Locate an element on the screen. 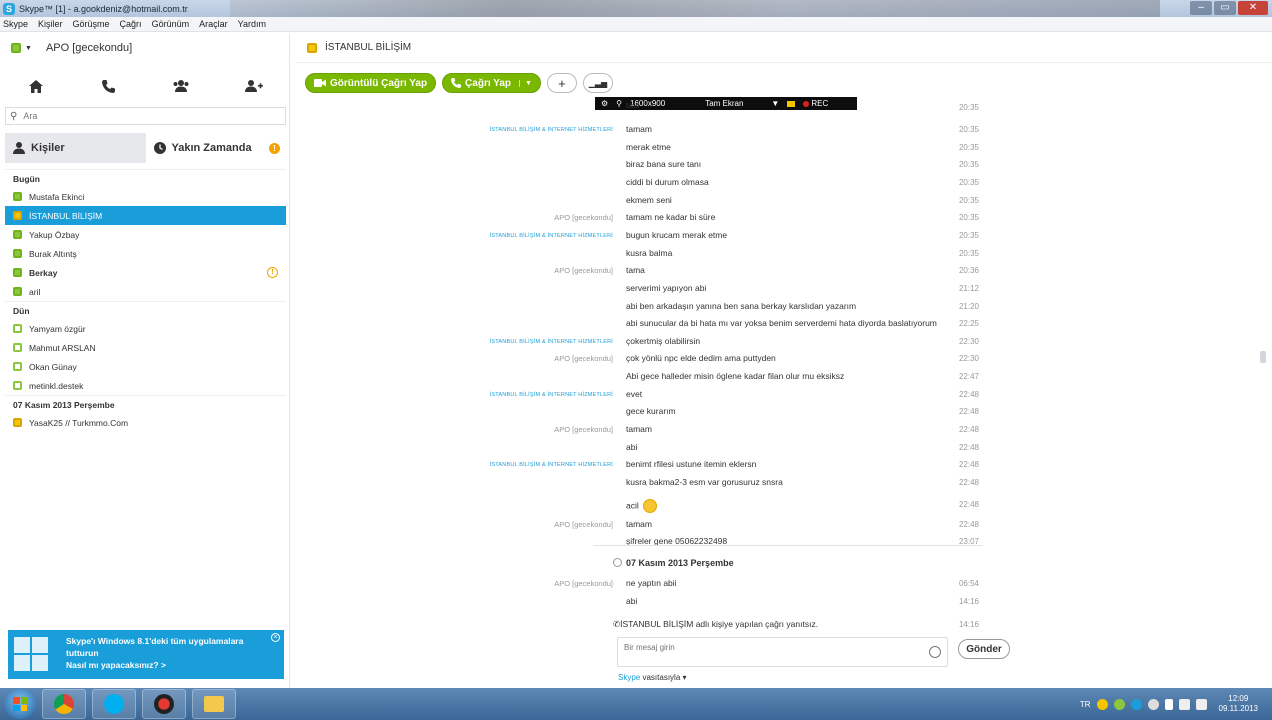  send-button: Gönder is located at coordinates (984, 649).